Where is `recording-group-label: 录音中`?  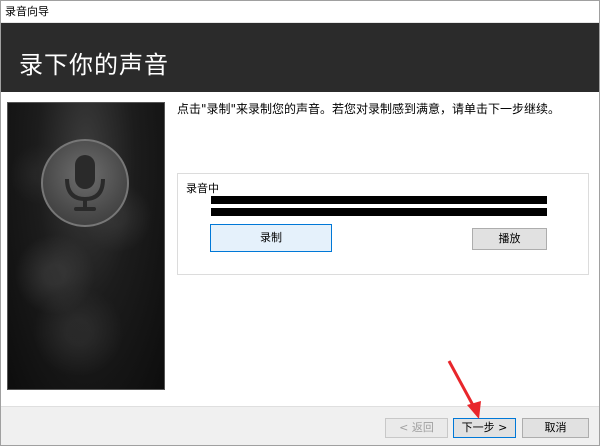
recording-group-label: 录音中 is located at coordinates (202, 188).